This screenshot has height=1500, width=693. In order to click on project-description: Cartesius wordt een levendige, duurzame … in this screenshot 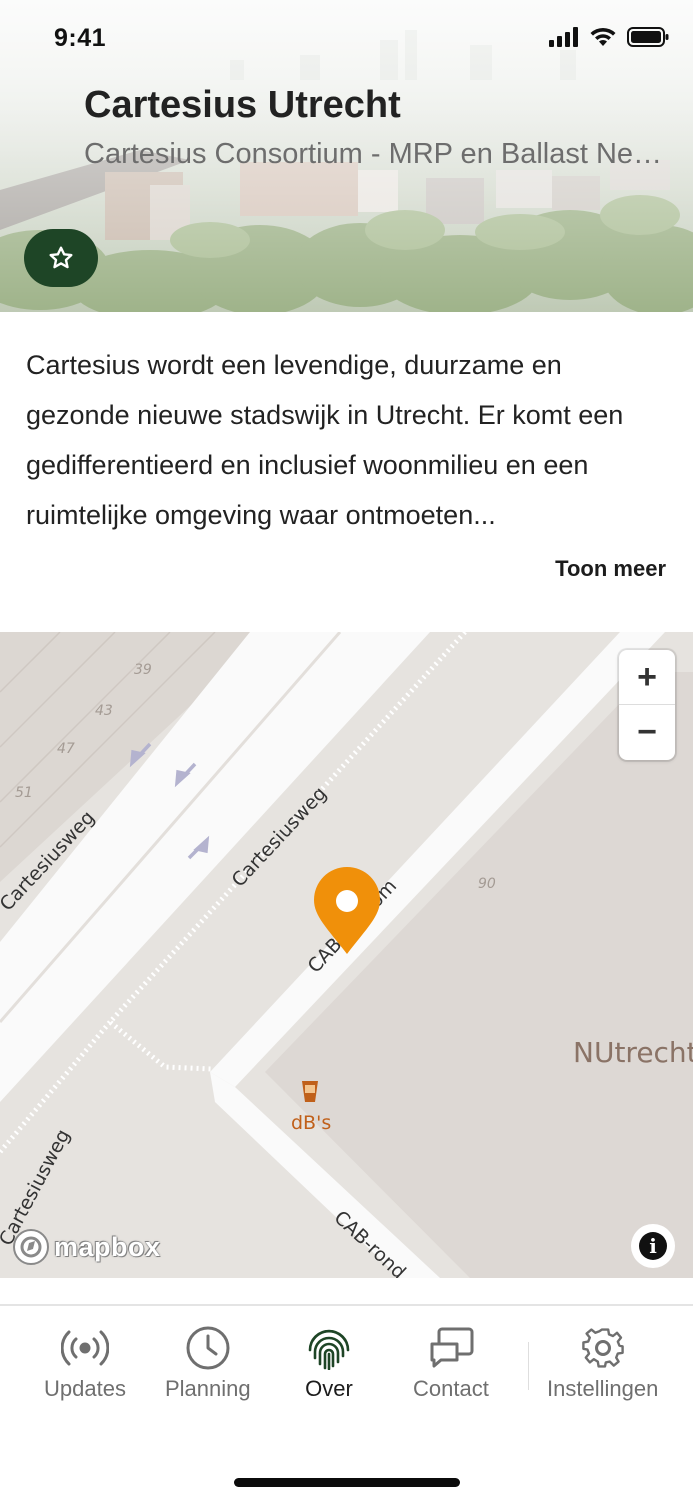, I will do `click(325, 440)`.